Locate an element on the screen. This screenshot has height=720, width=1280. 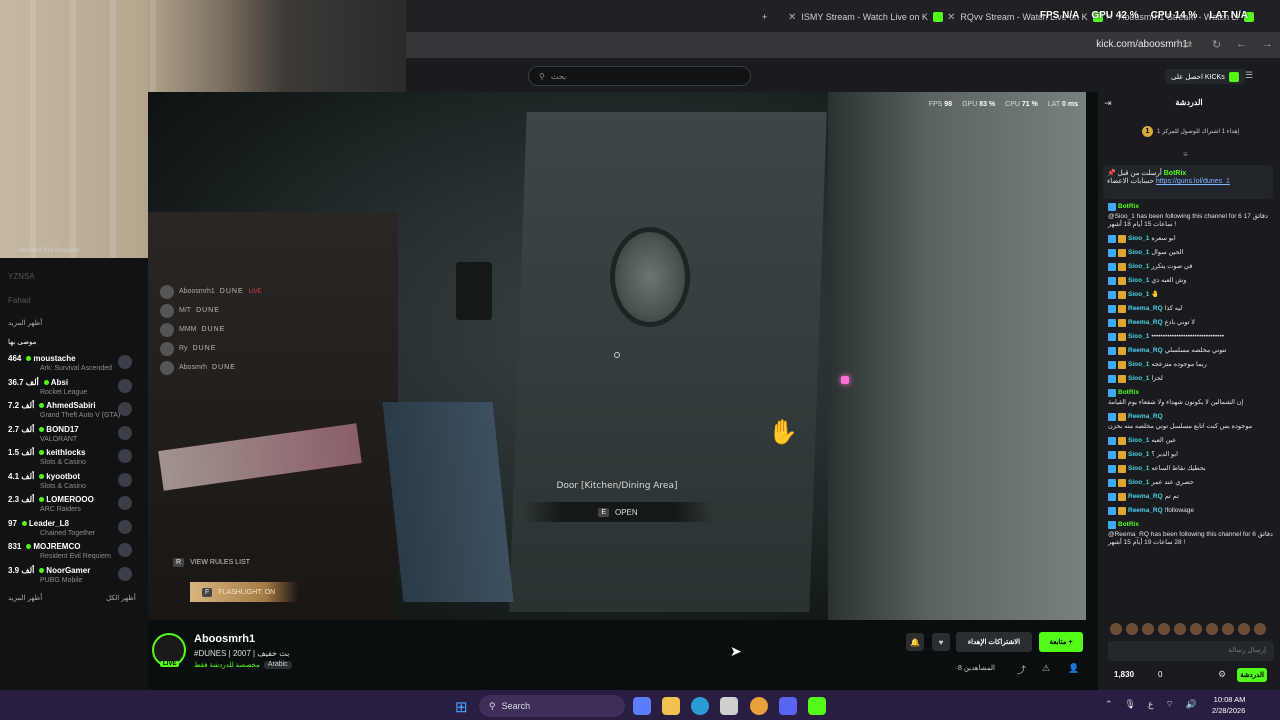
windows-start-icon: ⊞ is located at coordinates (461, 707).